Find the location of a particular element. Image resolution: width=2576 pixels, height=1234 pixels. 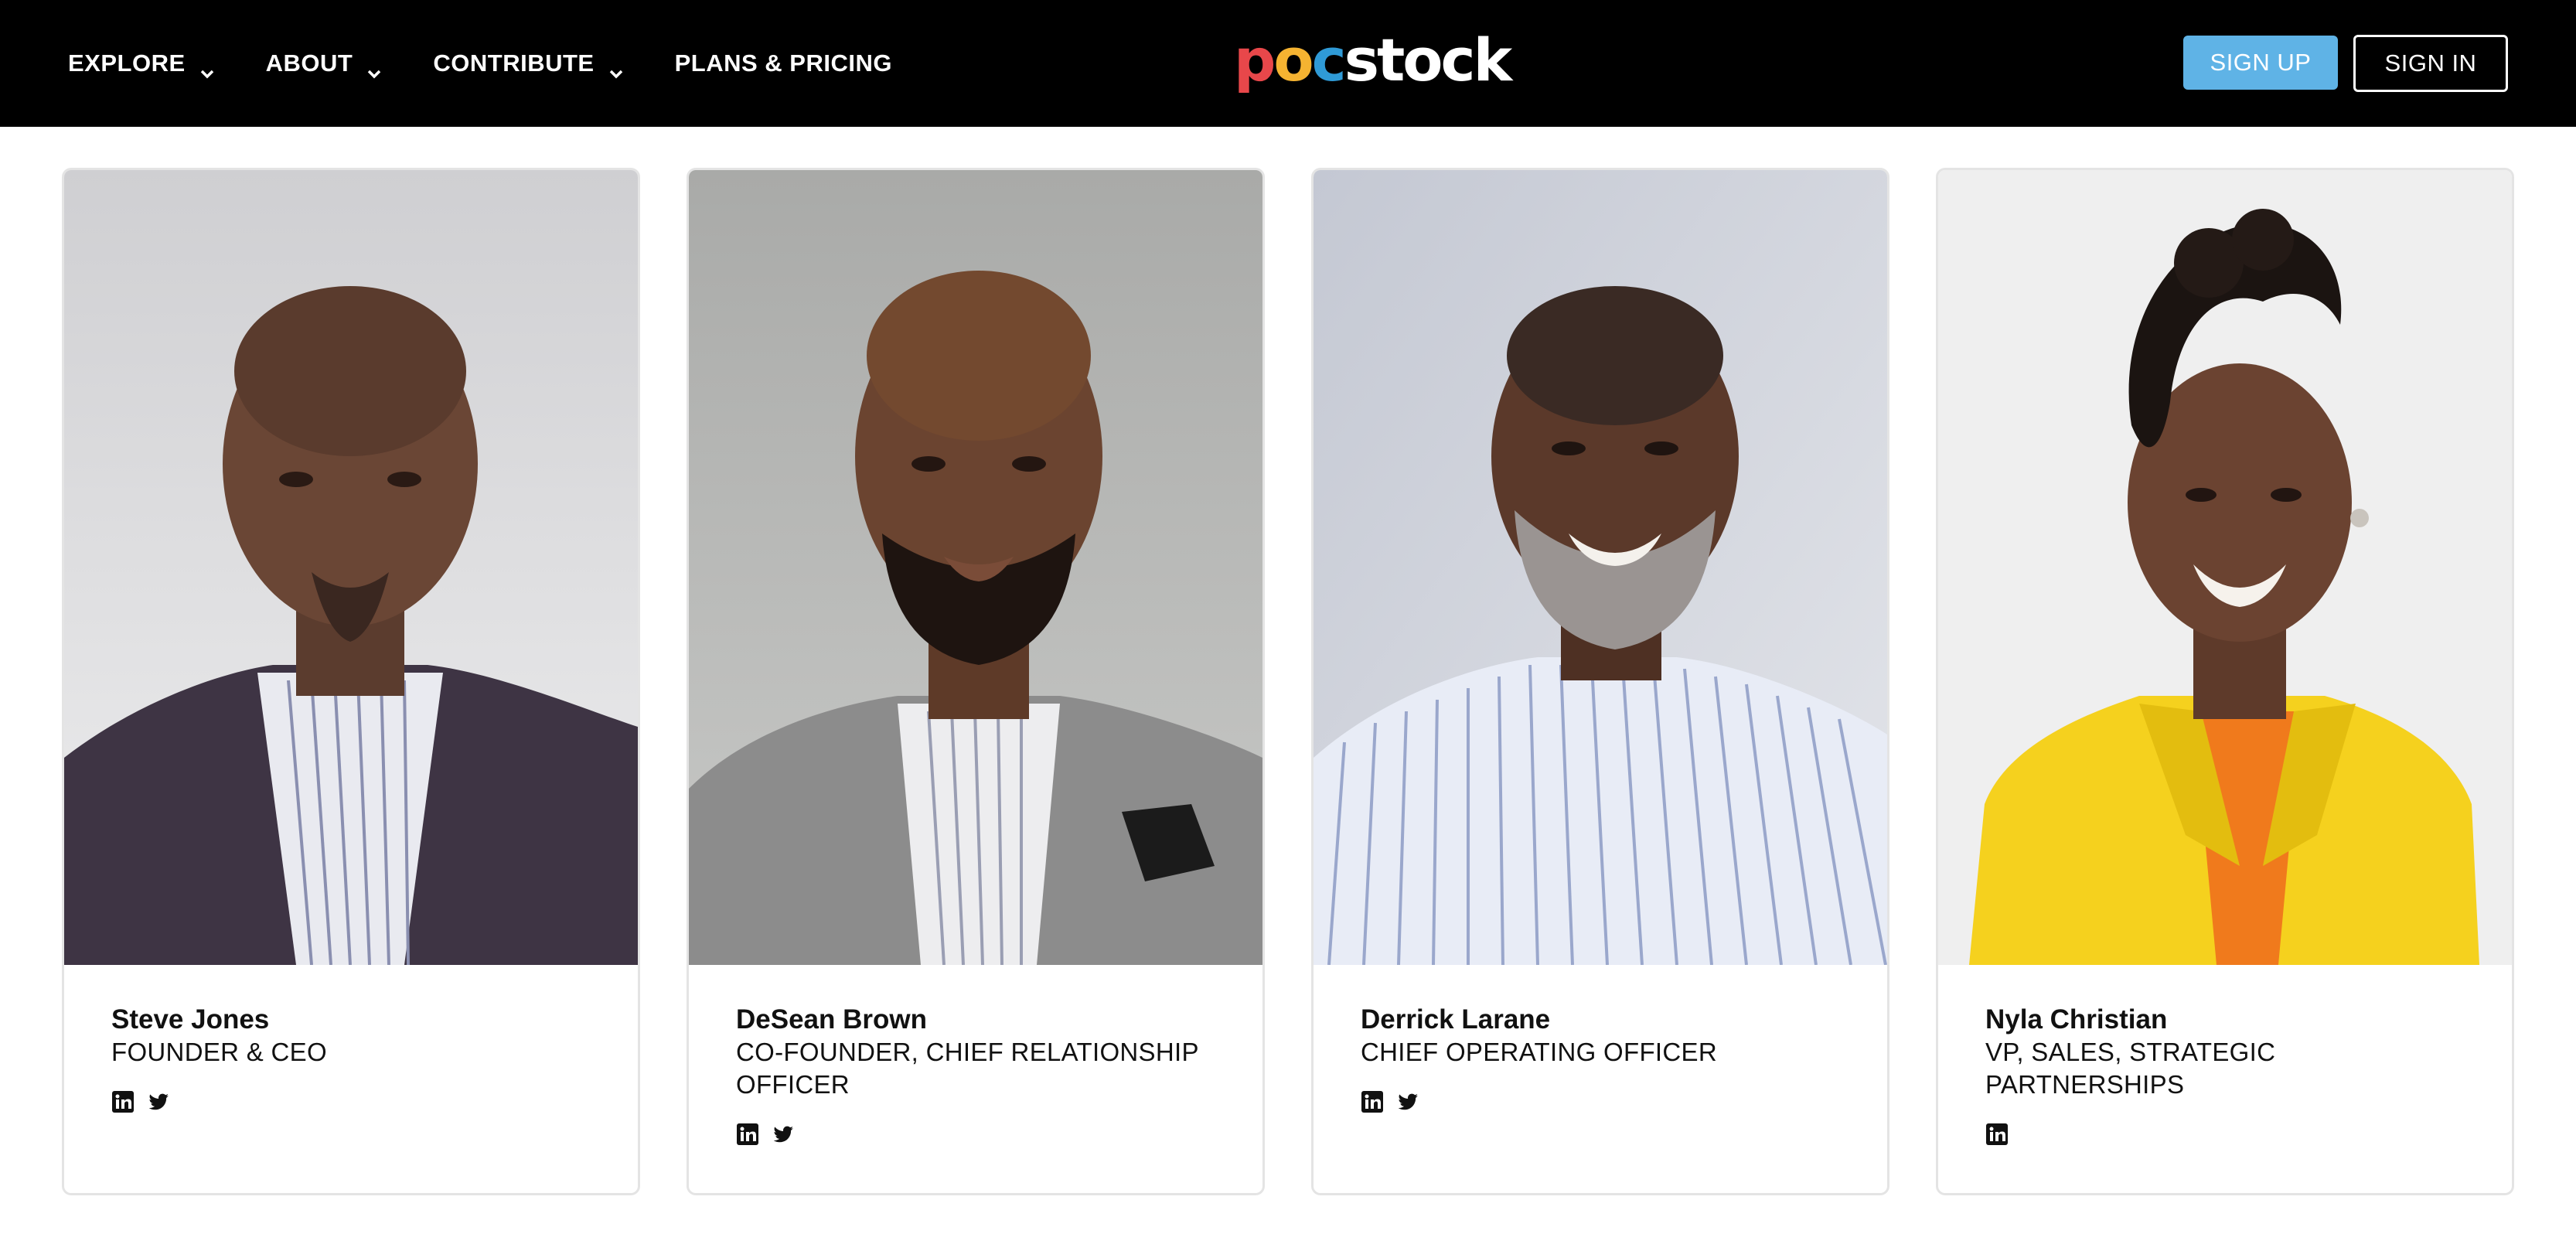

team-member-name: Derrick Larane is located at coordinates (1456, 1020).